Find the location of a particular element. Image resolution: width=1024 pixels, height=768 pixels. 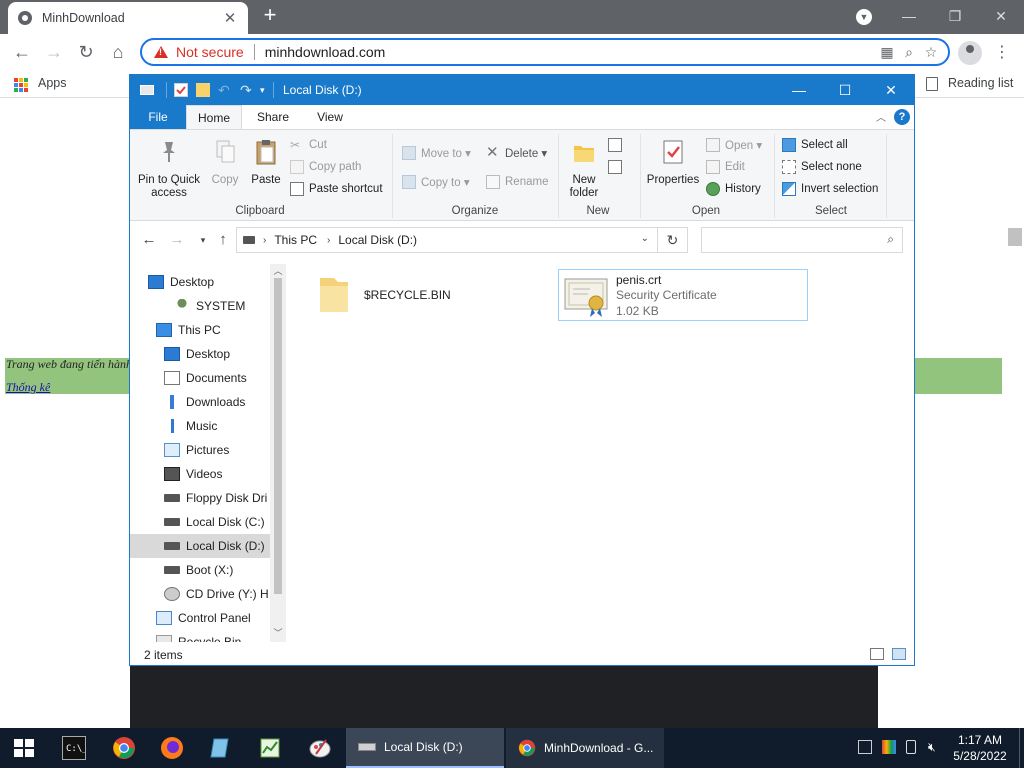

collapse-ribbon-icon: ︿ is located at coordinates (881, 116).